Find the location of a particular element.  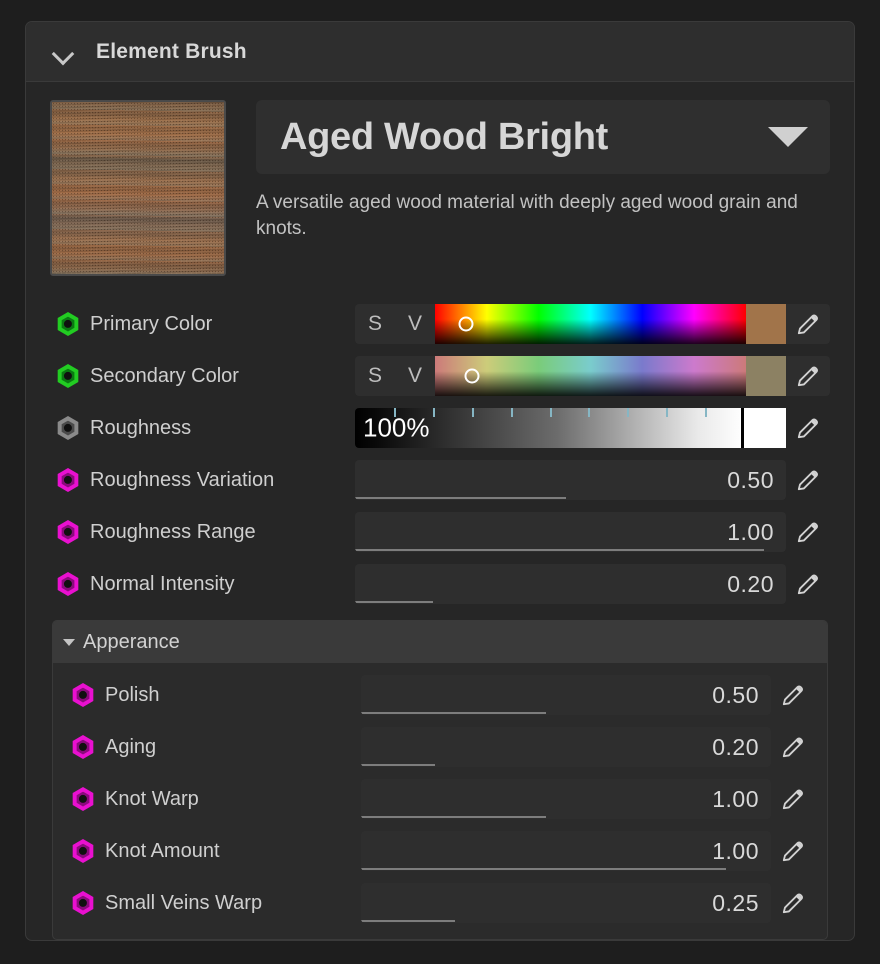

property-row-secondary-color: Secondary Color S V is located at coordinates (440, 376).